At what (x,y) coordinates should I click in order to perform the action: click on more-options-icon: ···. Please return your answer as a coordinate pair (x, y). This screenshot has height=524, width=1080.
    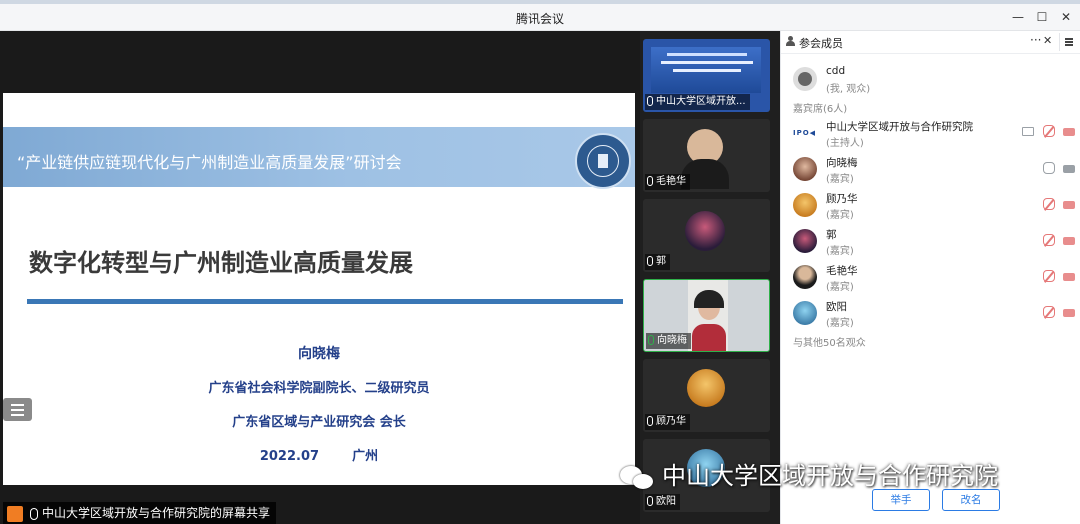
    Looking at the image, I should click on (1035, 40).